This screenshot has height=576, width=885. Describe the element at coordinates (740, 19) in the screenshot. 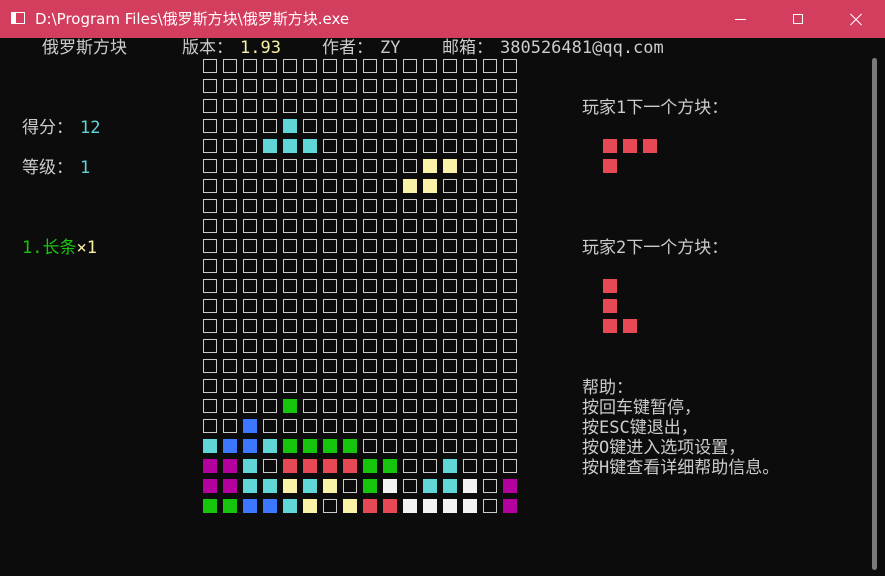

I see `minimize-button` at that location.